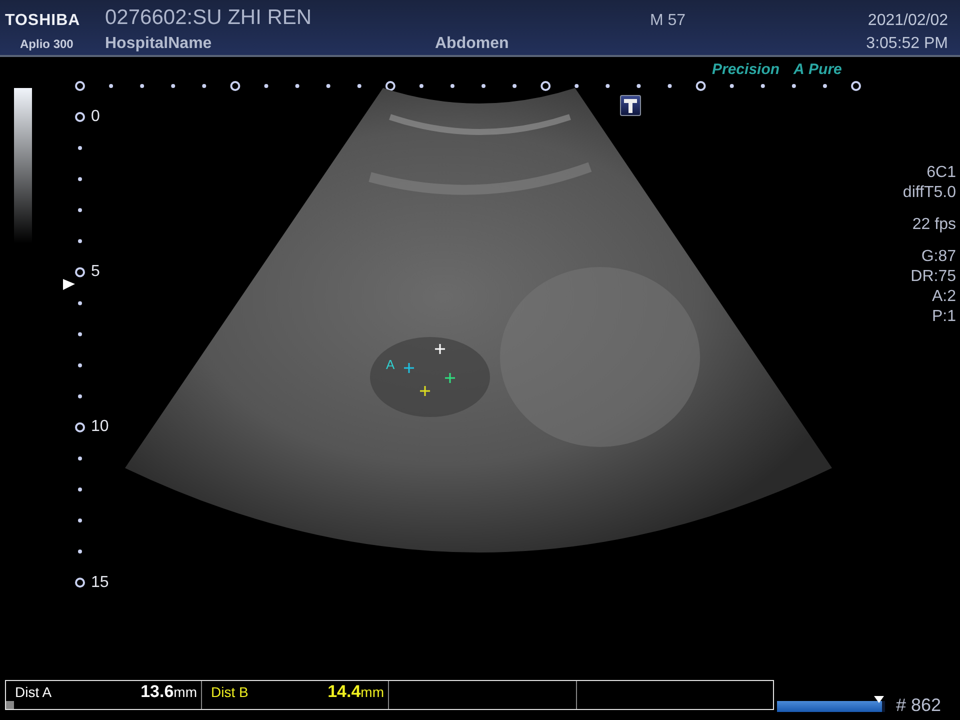 The width and height of the screenshot is (960, 720). I want to click on depth-label: 0, so click(95, 117).